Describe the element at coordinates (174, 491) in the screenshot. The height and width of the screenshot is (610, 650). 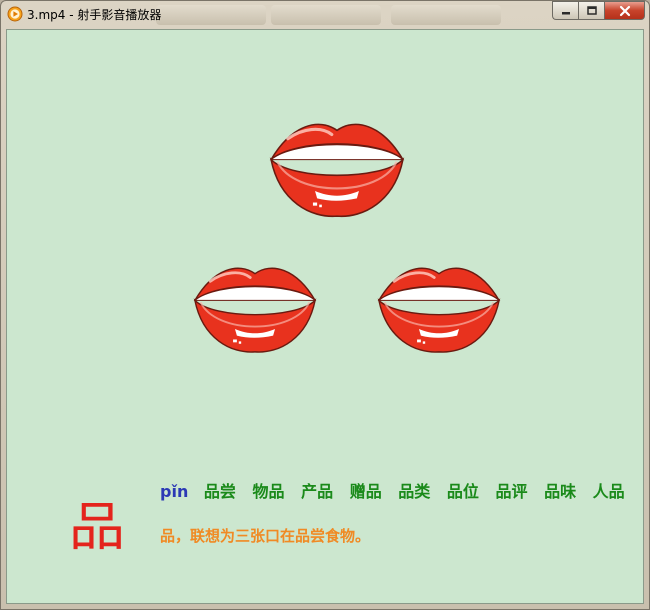
I see `pinyin-label: pǐn` at that location.